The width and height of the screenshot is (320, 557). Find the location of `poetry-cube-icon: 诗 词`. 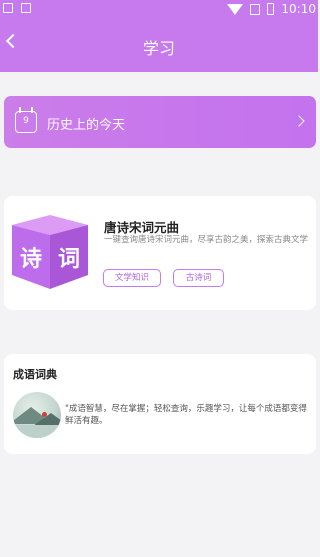

poetry-cube-icon: 诗 词 is located at coordinates (50, 252).